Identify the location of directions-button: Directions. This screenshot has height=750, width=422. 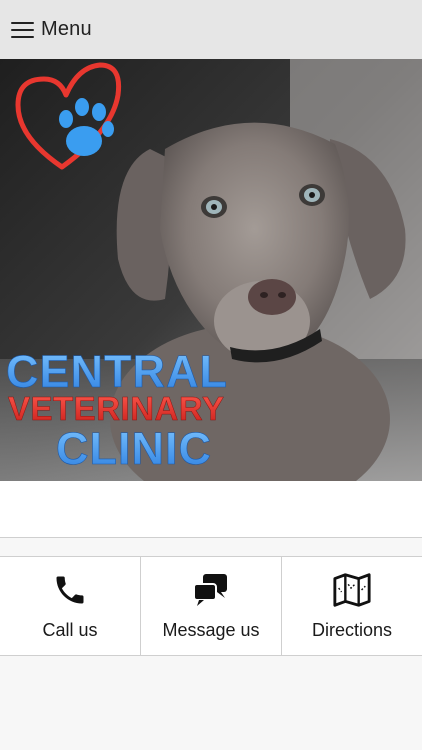
(351, 606).